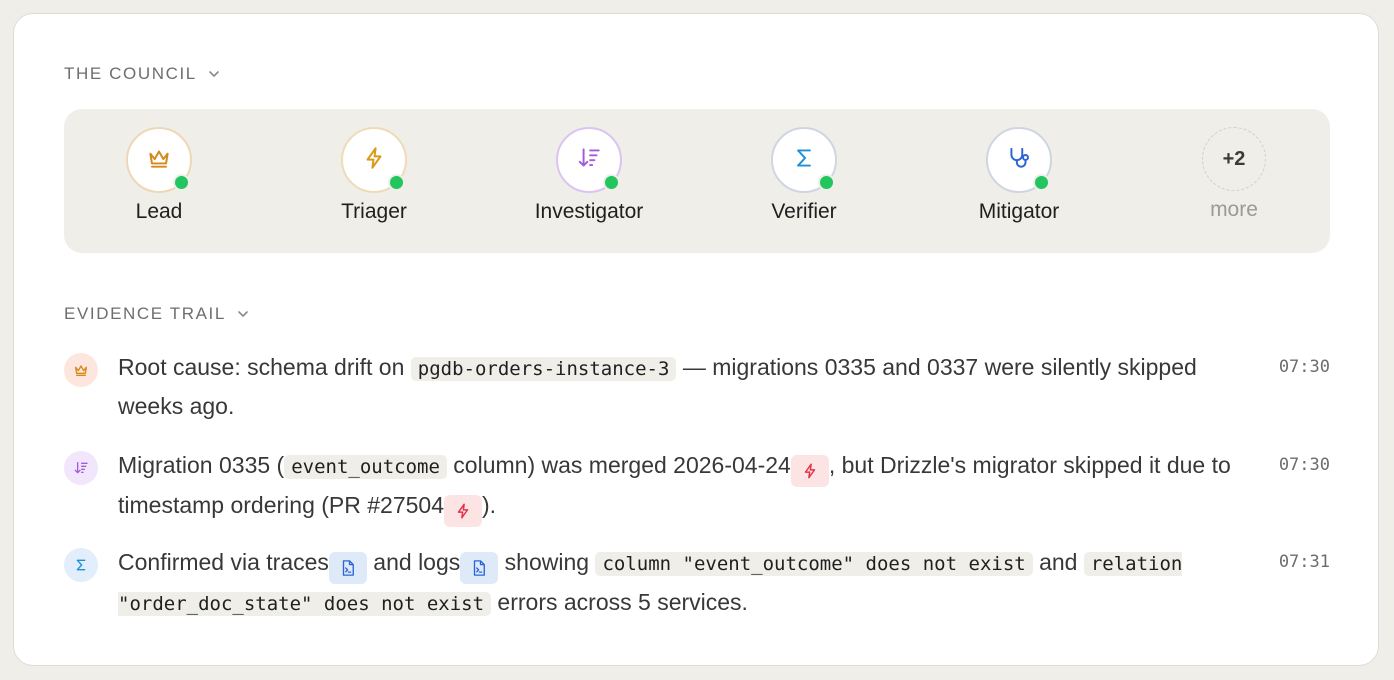  I want to click on evidence-text-part: Root cause: schema drift on, so click(264, 367).